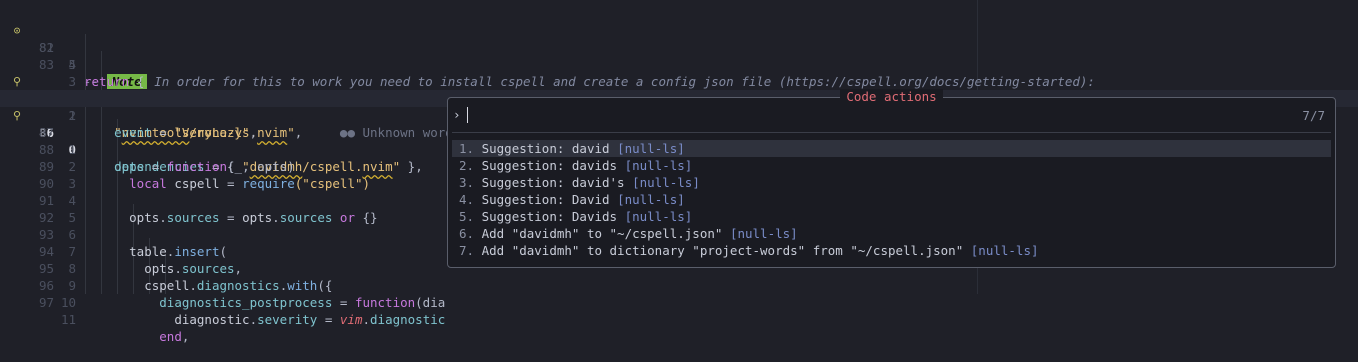  Describe the element at coordinates (467, 199) in the screenshot. I see `item-number: 4.` at that location.